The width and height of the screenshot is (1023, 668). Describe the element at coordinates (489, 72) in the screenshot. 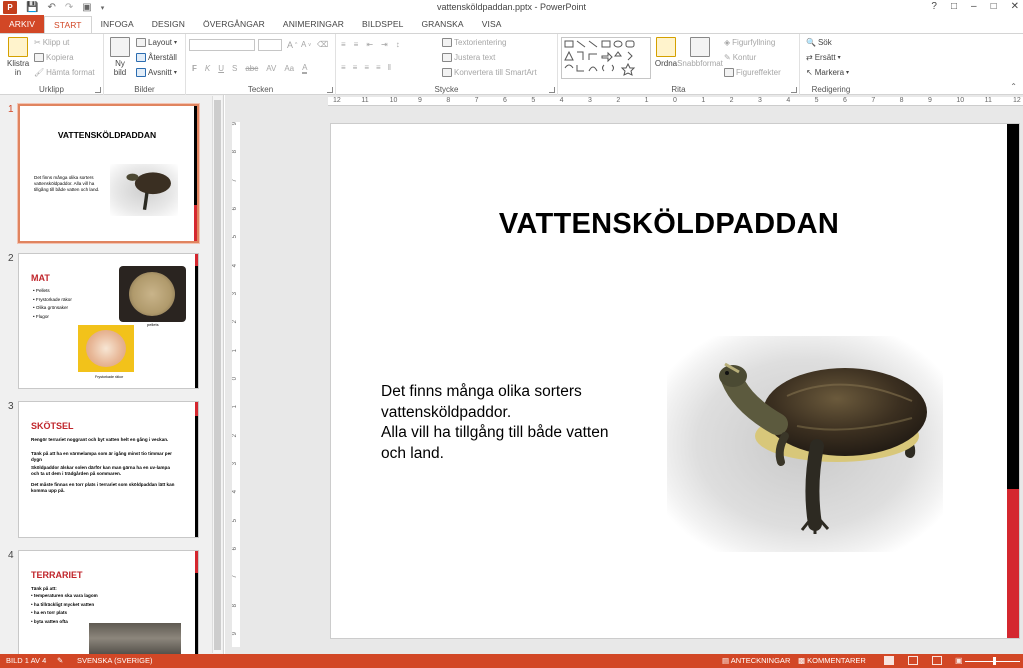

I see `smartart-button: Konvertera till SmartArt` at that location.